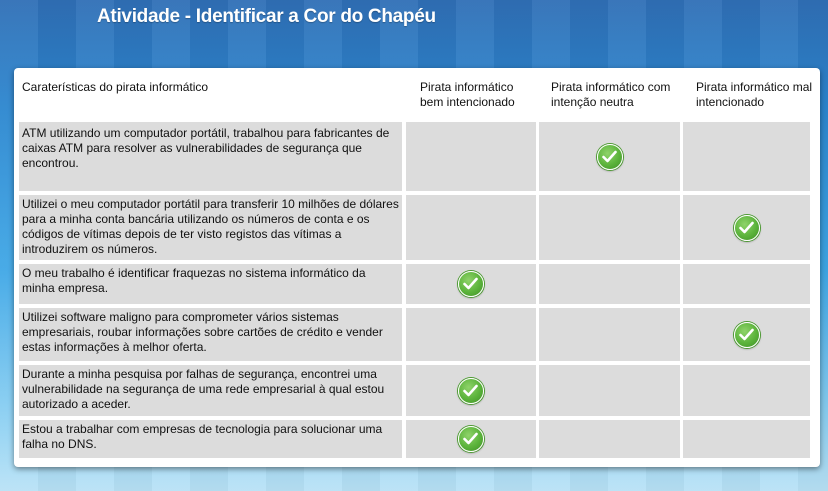 Image resolution: width=828 pixels, height=491 pixels. What do you see at coordinates (266, 16) in the screenshot?
I see `page-title: Atividade - Identificar a Cor do Chapéu` at bounding box center [266, 16].